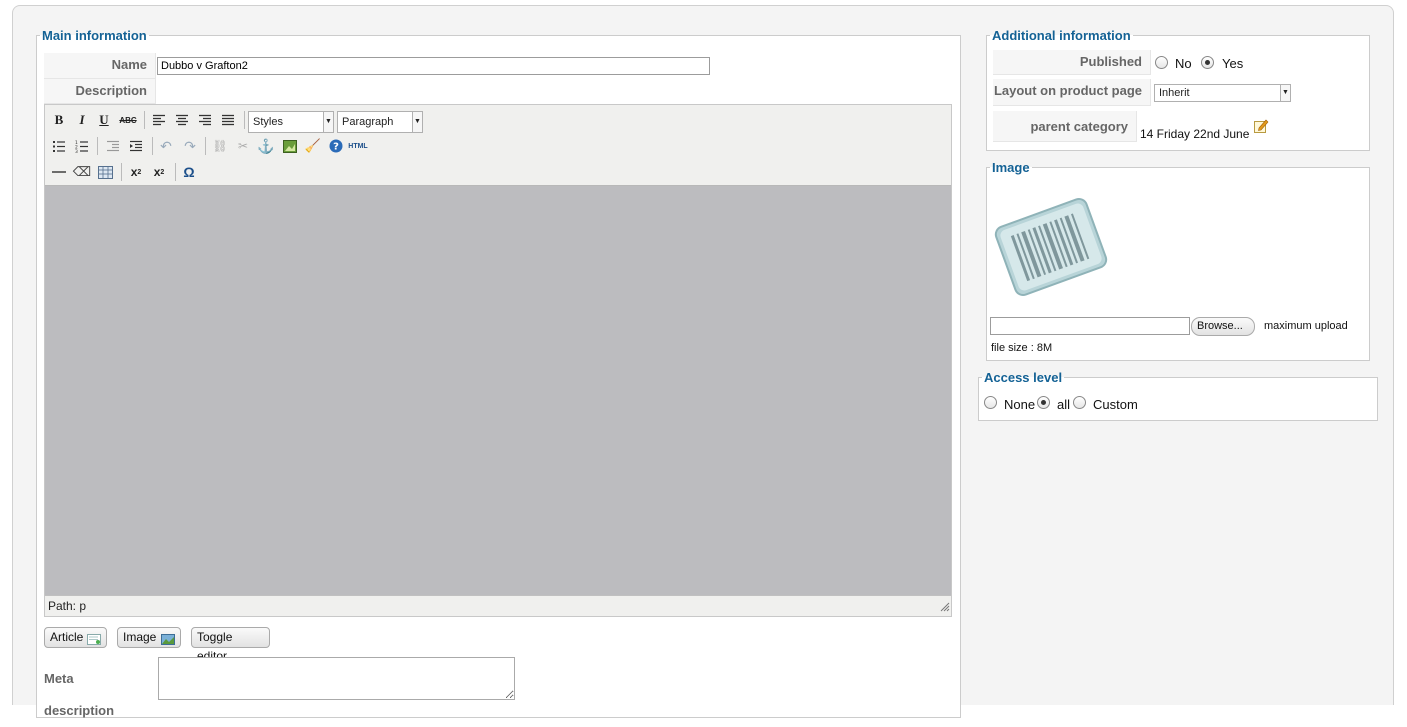 This screenshot has height=727, width=1407. What do you see at coordinates (82, 120) in the screenshot?
I see `italic-icon: I` at bounding box center [82, 120].